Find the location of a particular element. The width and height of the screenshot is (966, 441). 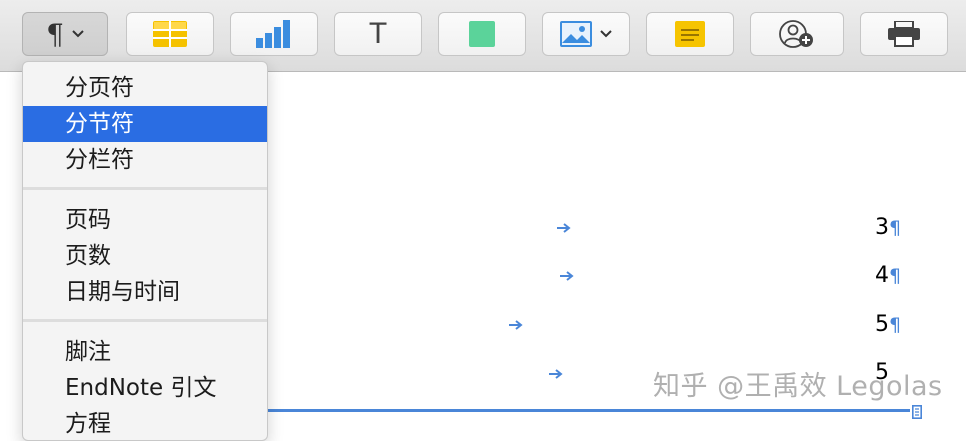

add-person-icon is located at coordinates (796, 34).